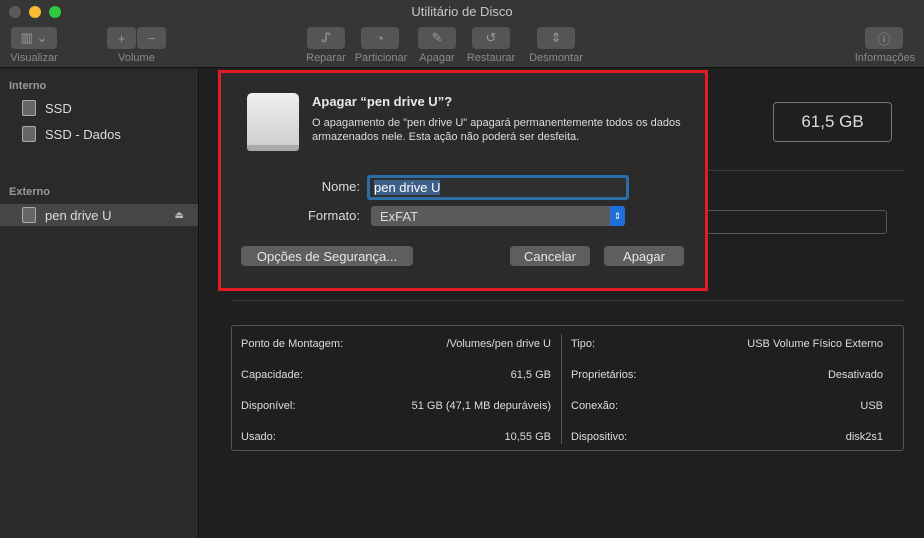 This screenshot has height=538, width=924. Describe the element at coordinates (871, 406) in the screenshot. I see `info-value: USB` at that location.